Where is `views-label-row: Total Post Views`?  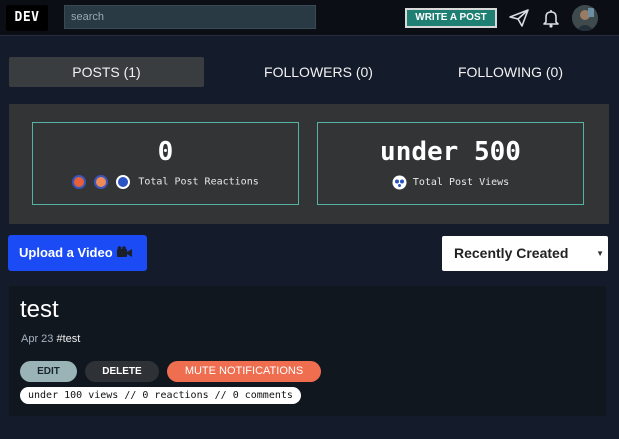
views-label-row: Total Post Views is located at coordinates (450, 182).